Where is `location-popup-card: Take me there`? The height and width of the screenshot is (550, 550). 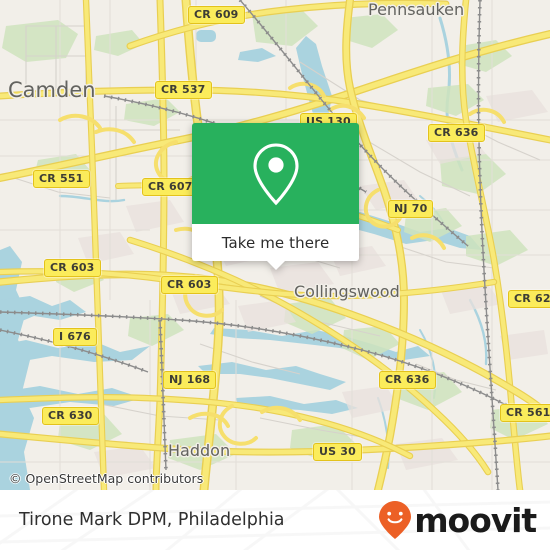 location-popup-card: Take me there is located at coordinates (275, 196).